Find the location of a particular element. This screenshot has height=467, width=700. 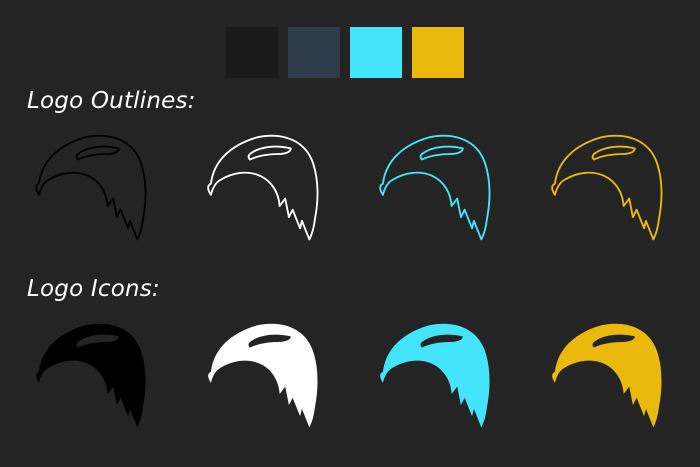

logo-icon-black is located at coordinates (90, 381).